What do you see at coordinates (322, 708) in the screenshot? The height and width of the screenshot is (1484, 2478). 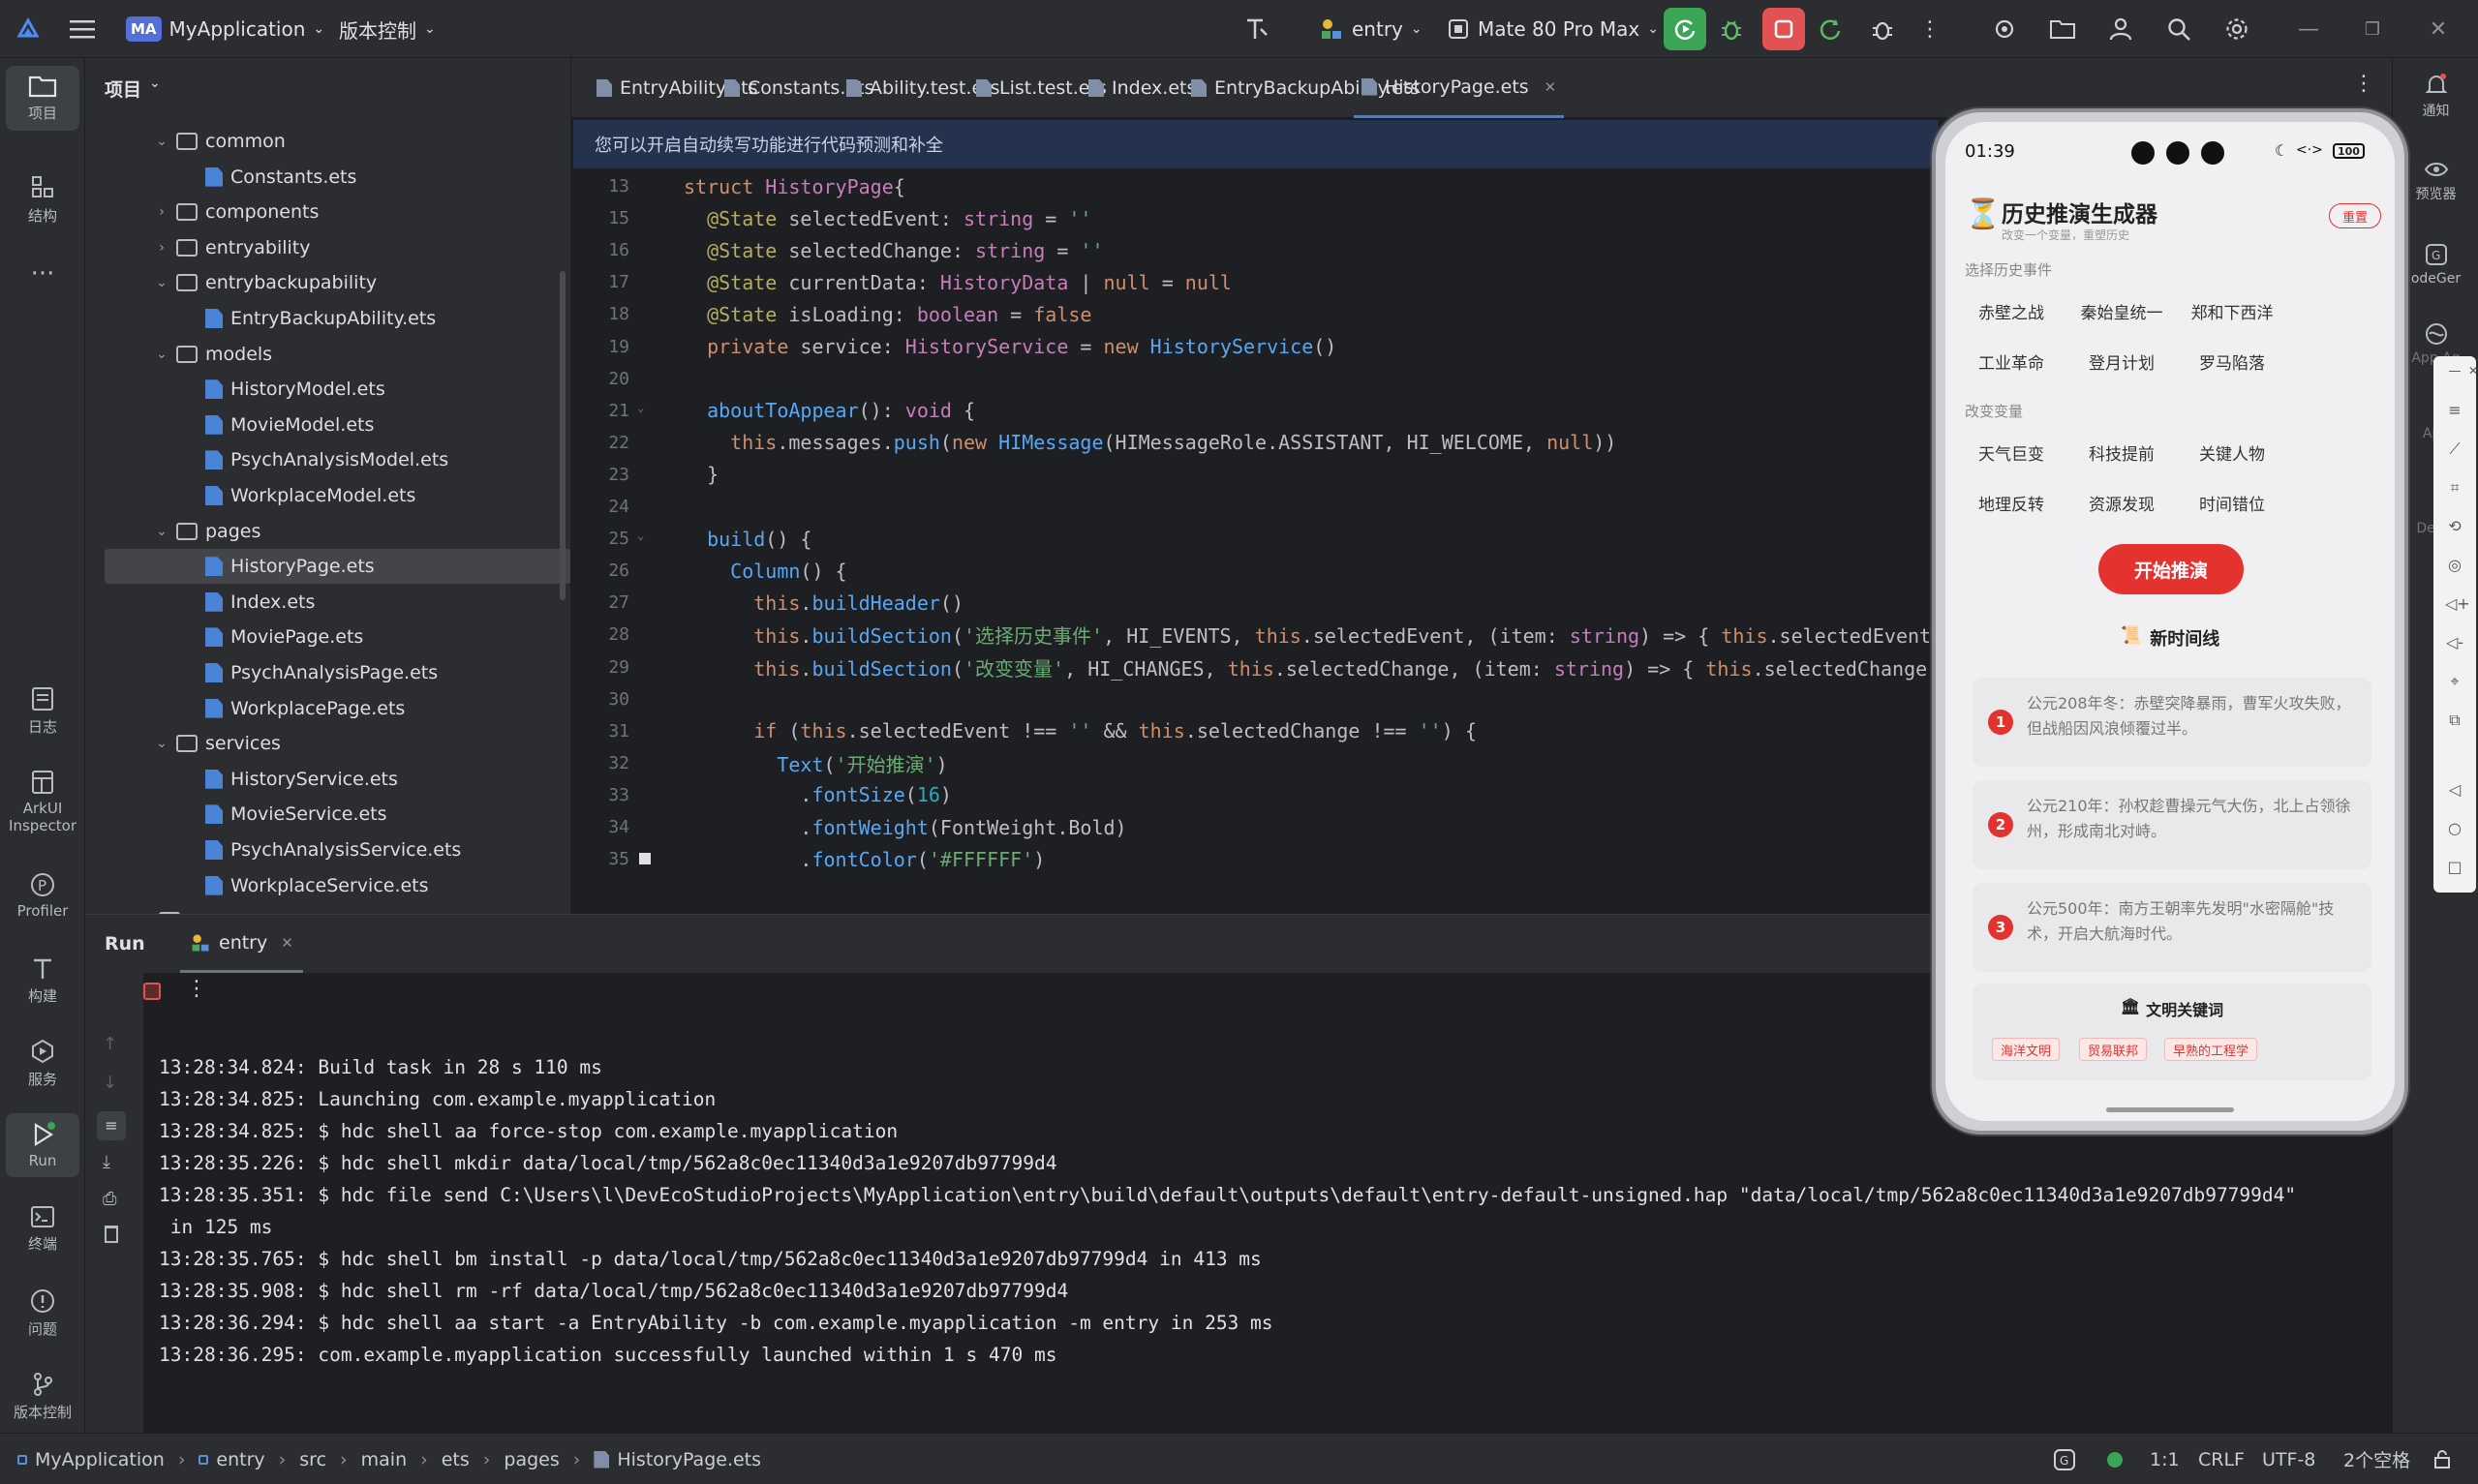 I see `tree-file: WorkplacePage.ets` at bounding box center [322, 708].